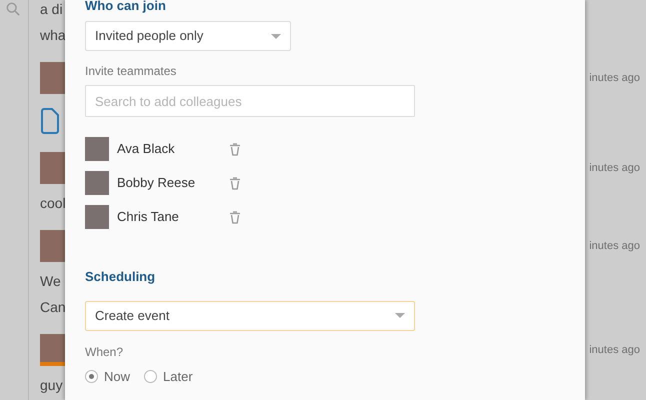 The width and height of the screenshot is (646, 400). Describe the element at coordinates (104, 352) in the screenshot. I see `field-label: When?` at that location.